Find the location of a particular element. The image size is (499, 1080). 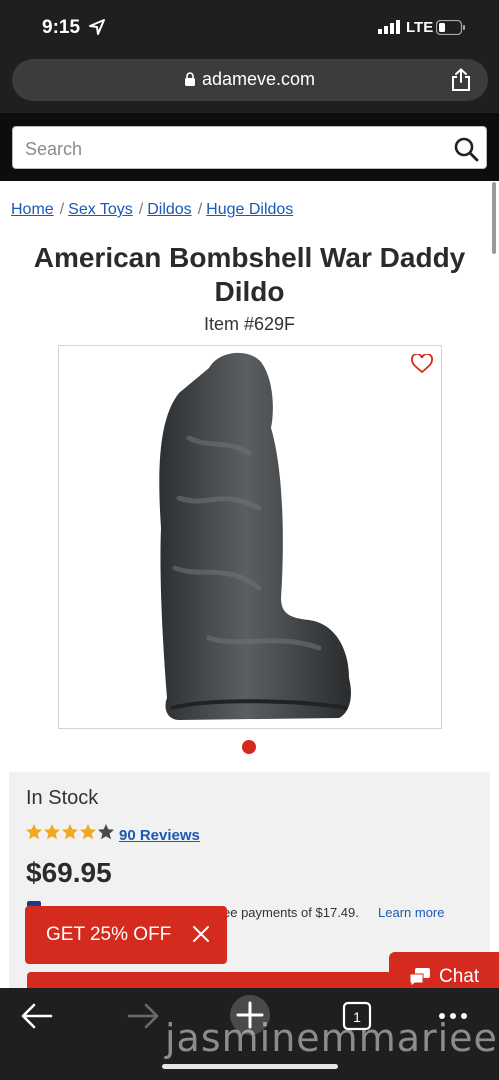

page-scrollbar is located at coordinates (494, 218).